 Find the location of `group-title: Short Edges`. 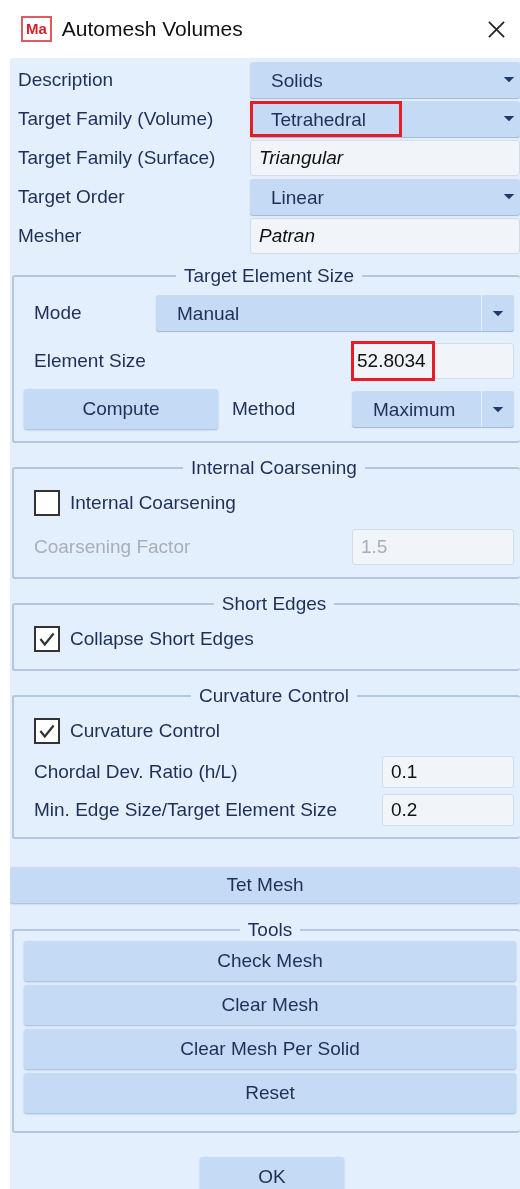

group-title: Short Edges is located at coordinates (274, 604).